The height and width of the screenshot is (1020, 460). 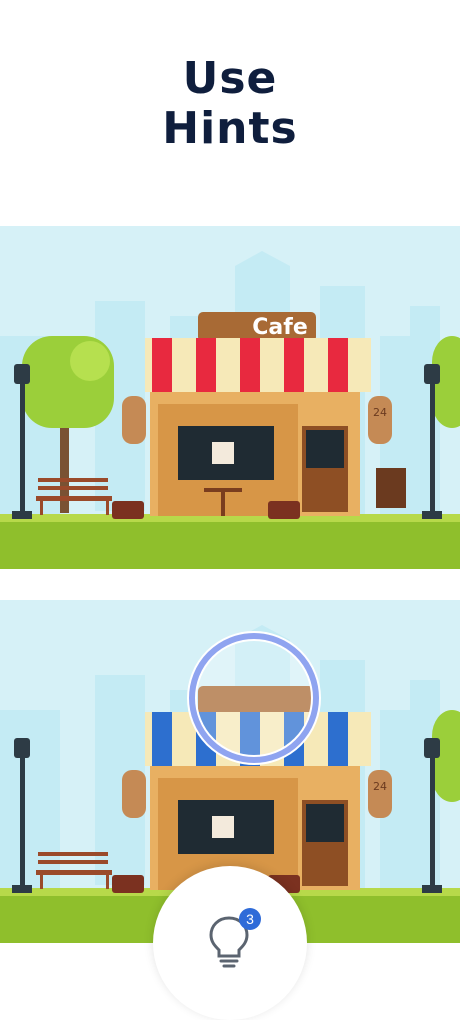 I want to click on page-title: Use Hints, so click(x=230, y=104).